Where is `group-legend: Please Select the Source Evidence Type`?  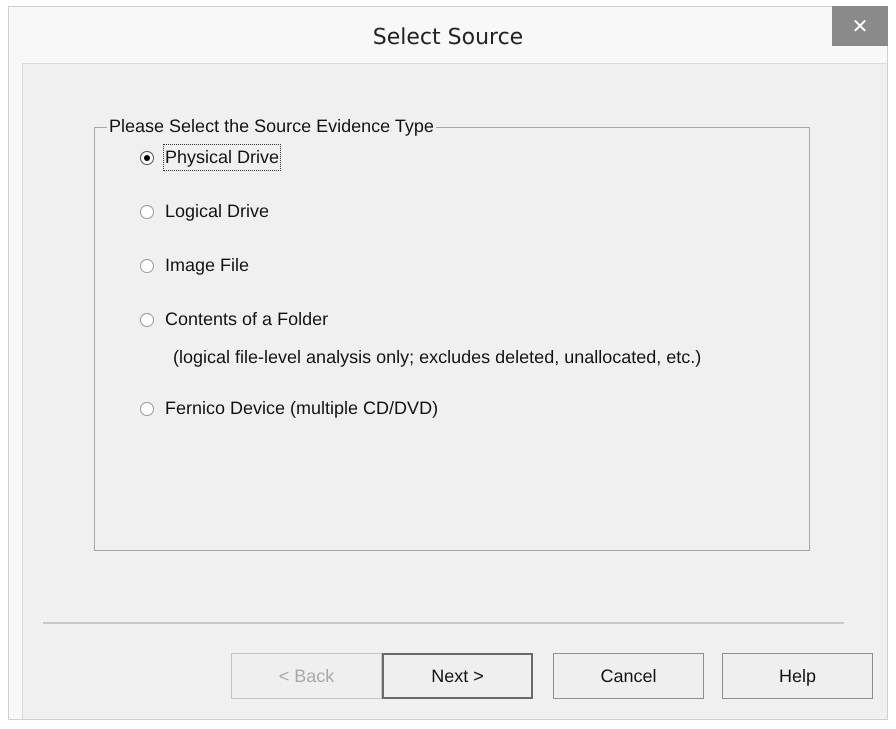 group-legend: Please Select the Source Evidence Type is located at coordinates (271, 126).